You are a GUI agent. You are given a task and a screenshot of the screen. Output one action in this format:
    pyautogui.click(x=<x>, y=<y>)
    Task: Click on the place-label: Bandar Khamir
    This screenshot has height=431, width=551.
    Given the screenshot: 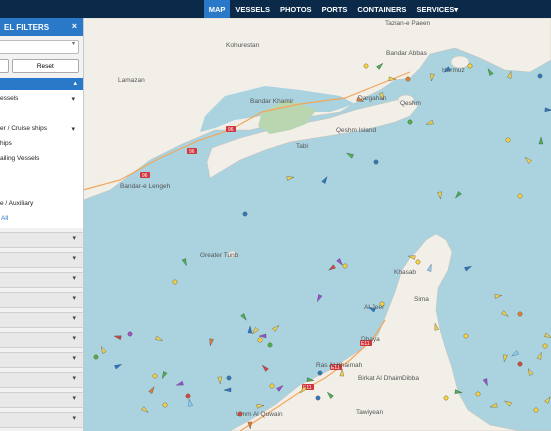 What is the action you would take?
    pyautogui.click(x=272, y=101)
    